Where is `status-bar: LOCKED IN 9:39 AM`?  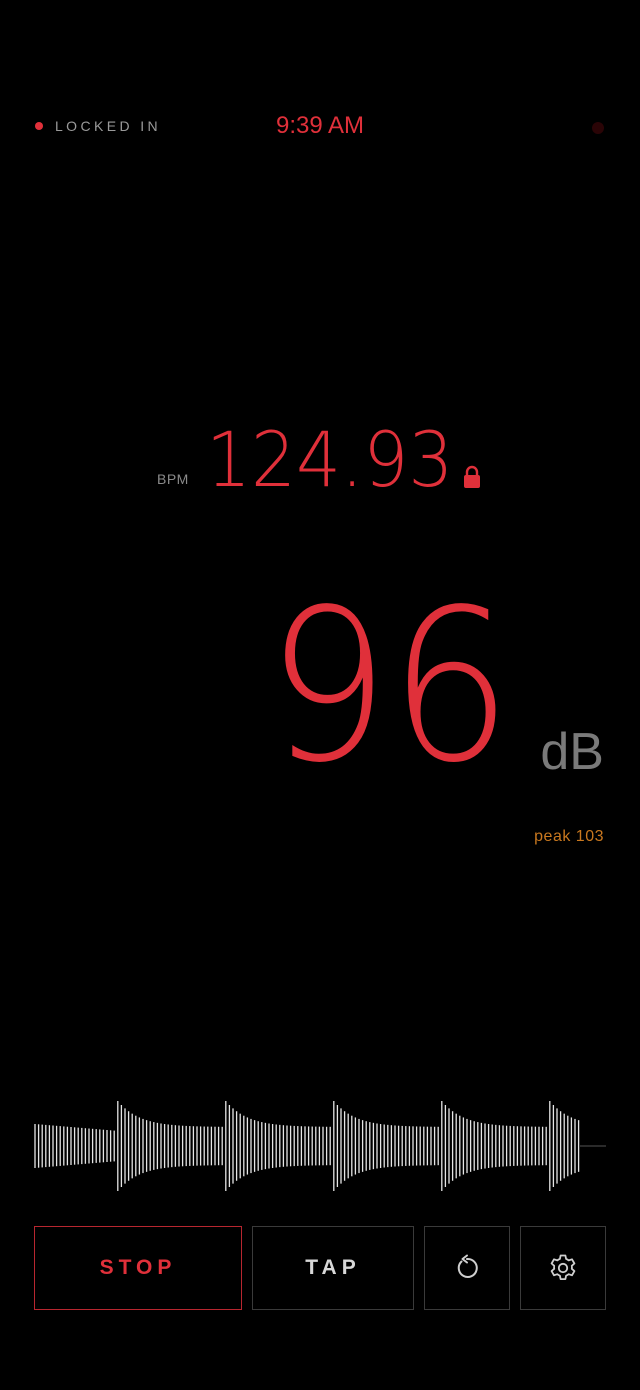 status-bar: LOCKED IN 9:39 AM is located at coordinates (320, 128).